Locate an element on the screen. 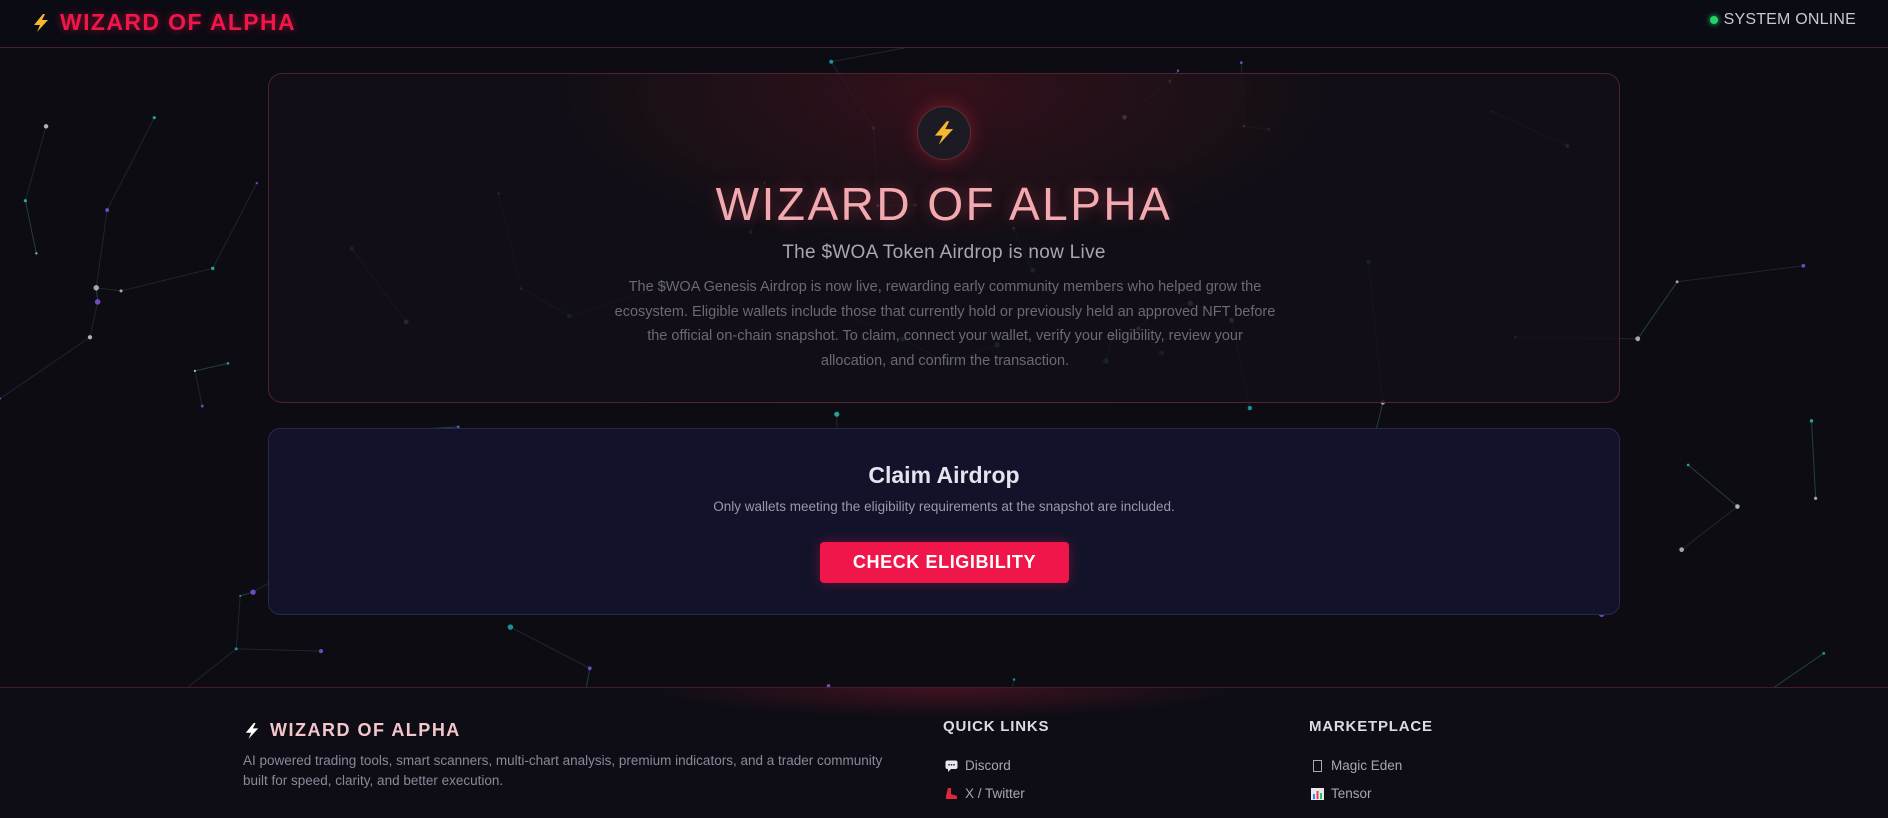 This screenshot has height=818, width=1888. marketplace-title: MARKETPLACE is located at coordinates (1371, 726).